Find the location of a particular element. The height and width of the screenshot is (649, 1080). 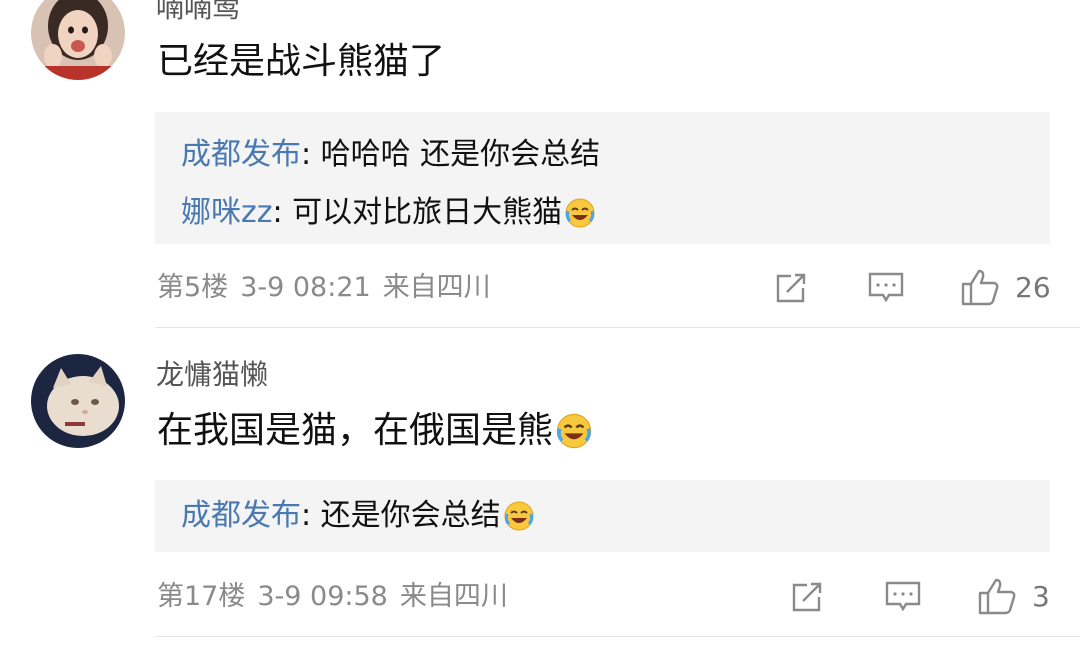

timestamp: 3-9 09:58 is located at coordinates (322, 596).